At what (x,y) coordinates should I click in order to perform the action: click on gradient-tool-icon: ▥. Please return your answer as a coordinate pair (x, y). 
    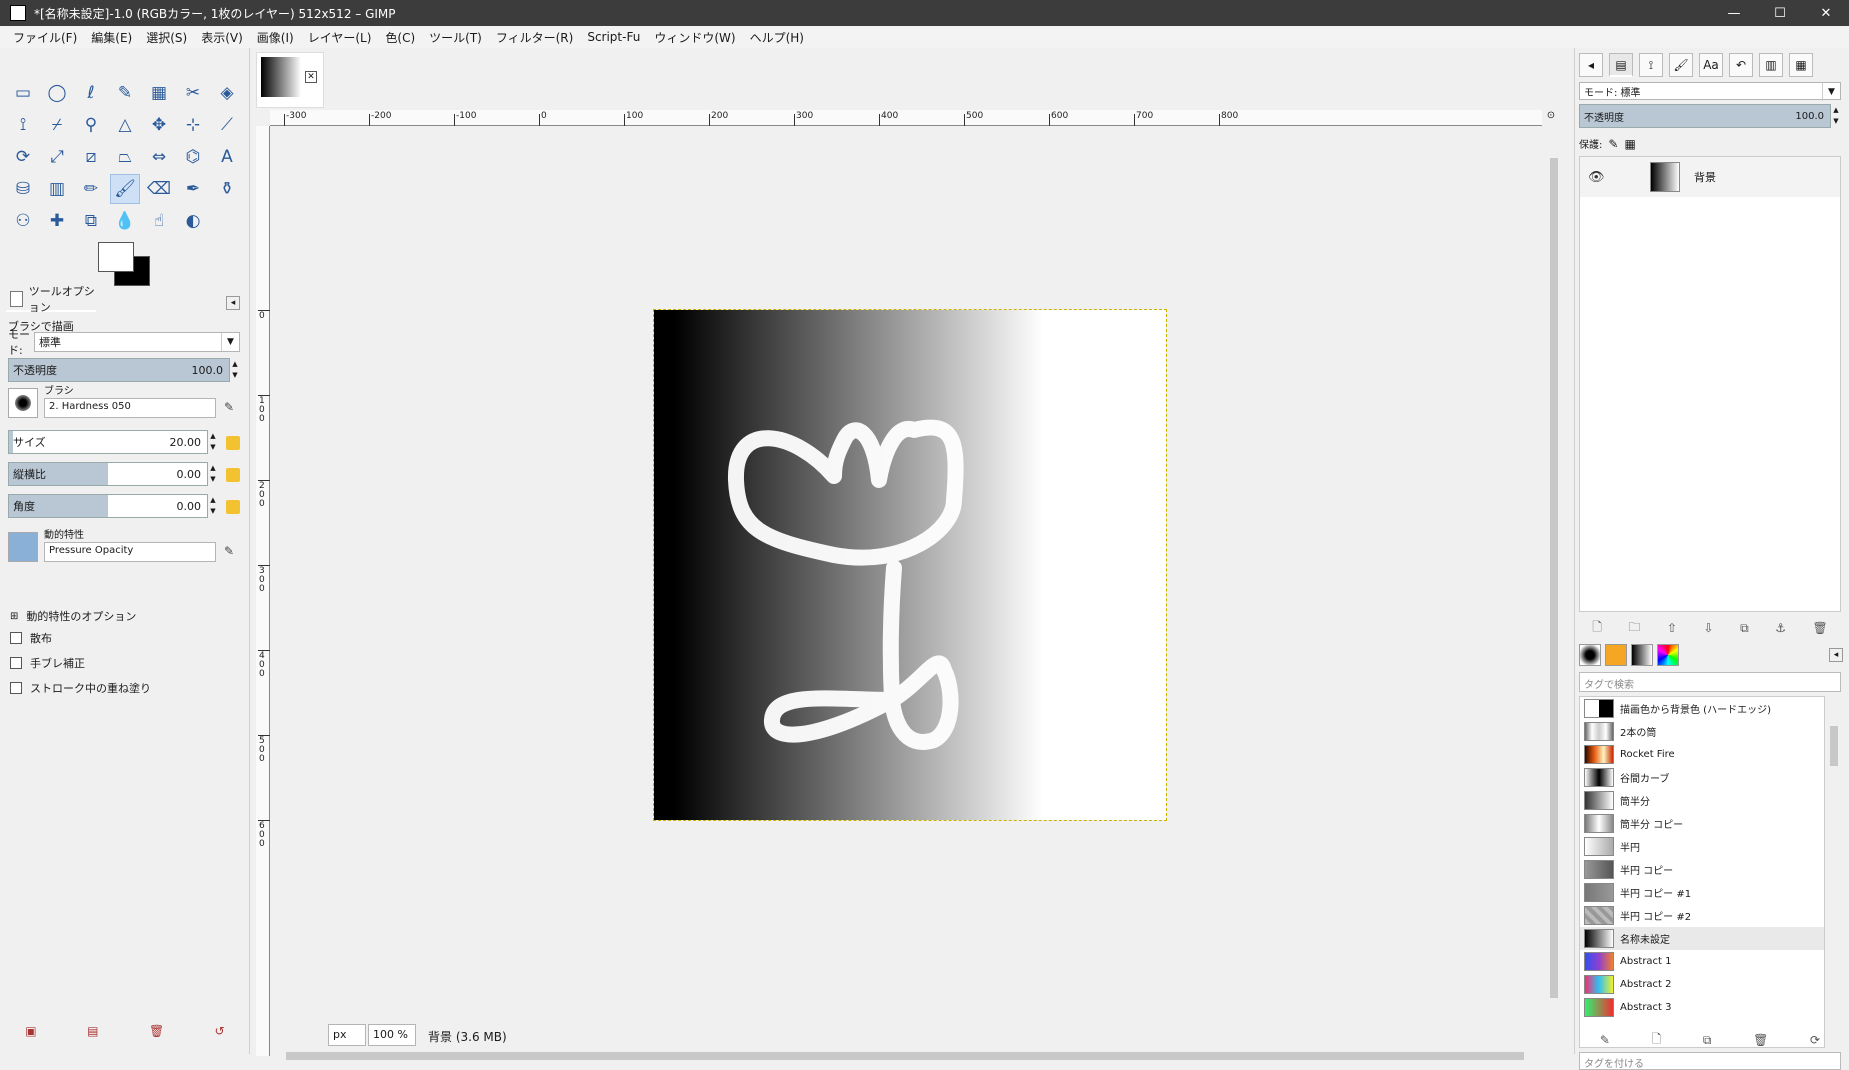
    Looking at the image, I should click on (57, 189).